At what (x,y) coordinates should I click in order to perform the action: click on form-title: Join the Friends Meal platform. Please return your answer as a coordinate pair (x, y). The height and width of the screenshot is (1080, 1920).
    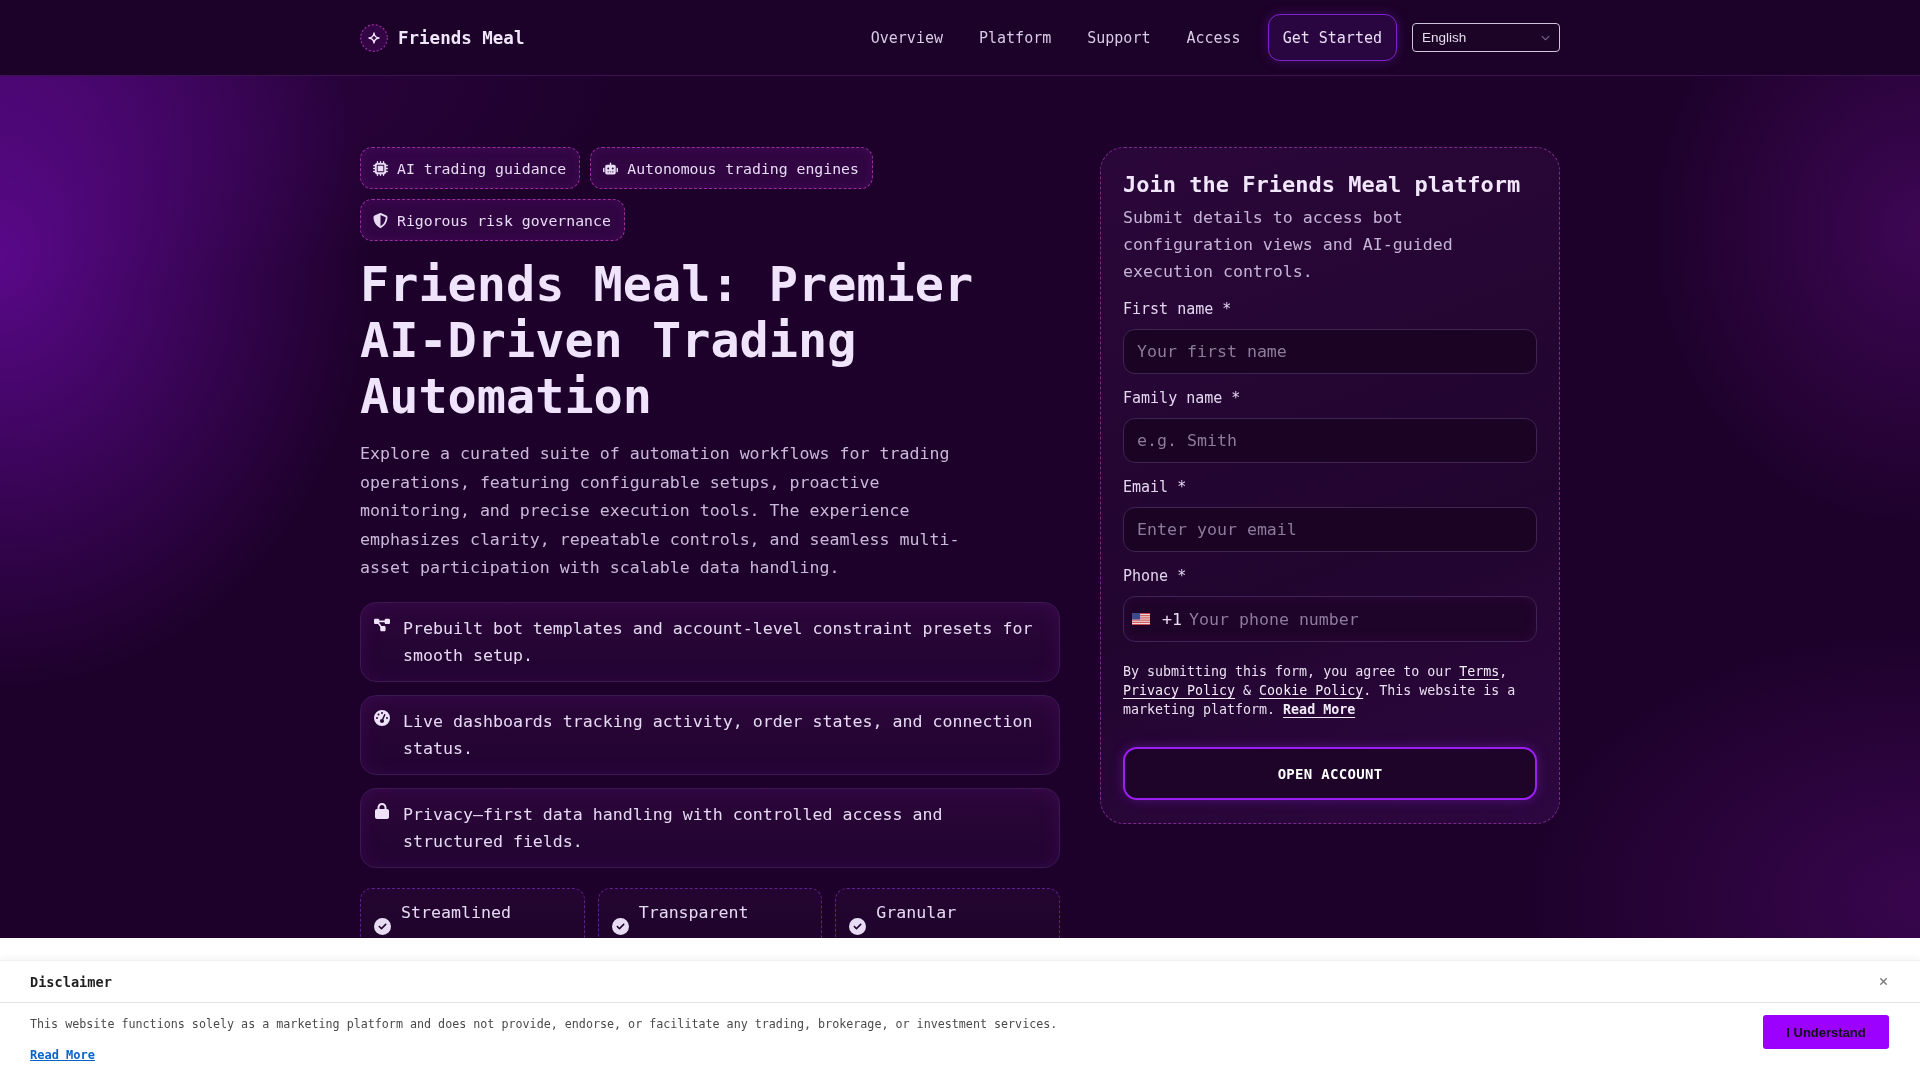
    Looking at the image, I should click on (1322, 185).